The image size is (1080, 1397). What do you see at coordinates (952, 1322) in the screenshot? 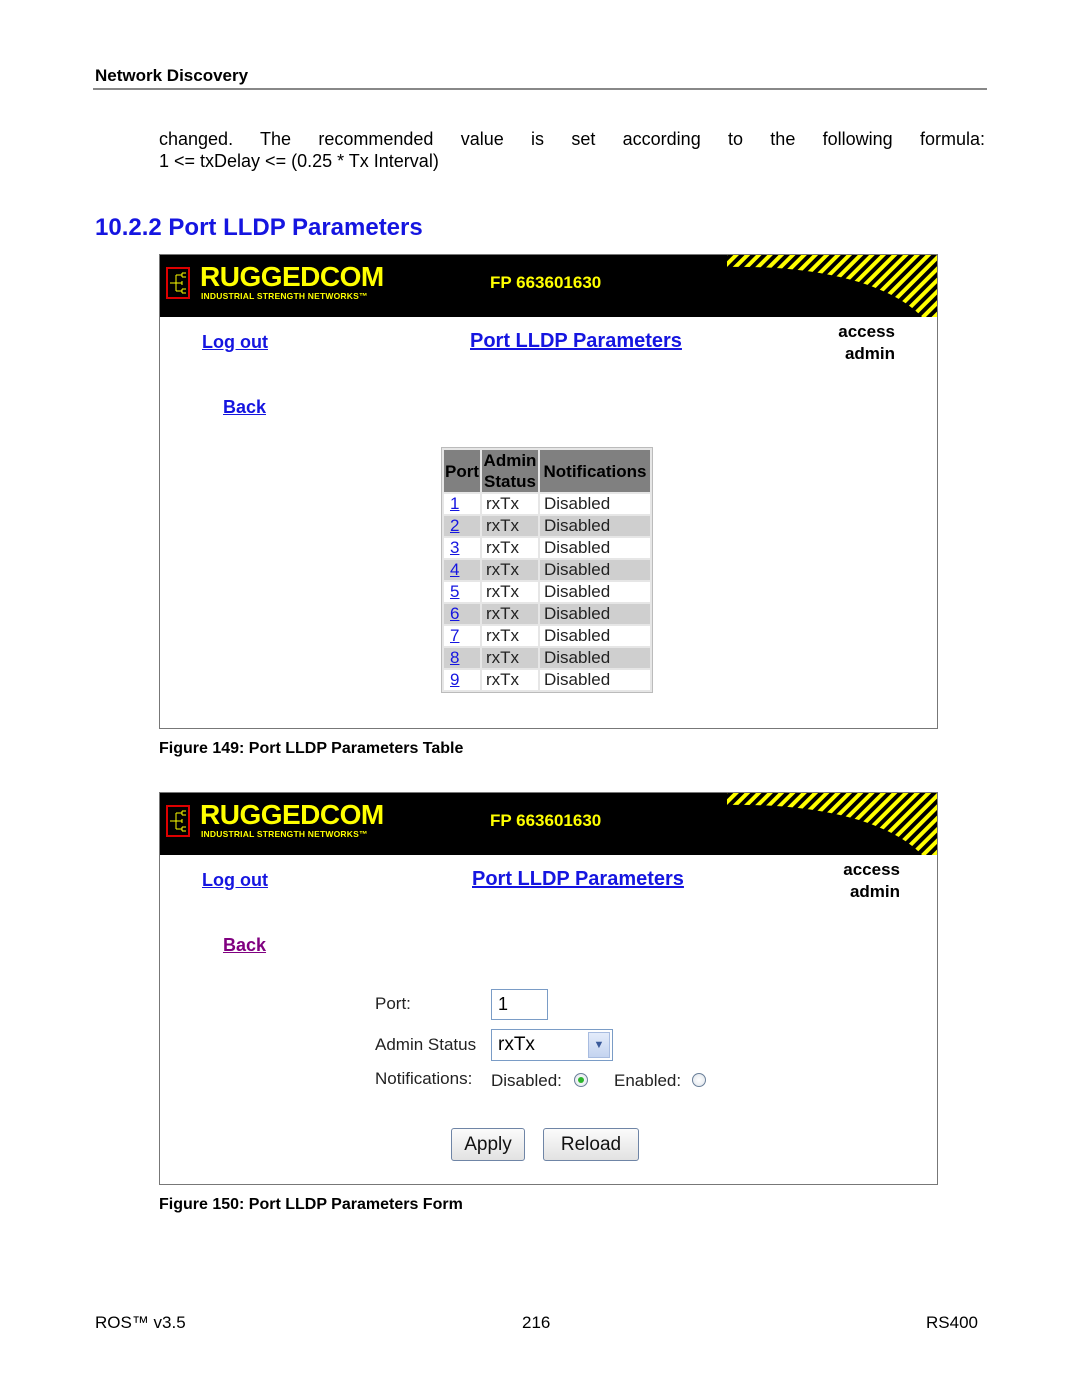
I see `footer-model: RS400` at bounding box center [952, 1322].